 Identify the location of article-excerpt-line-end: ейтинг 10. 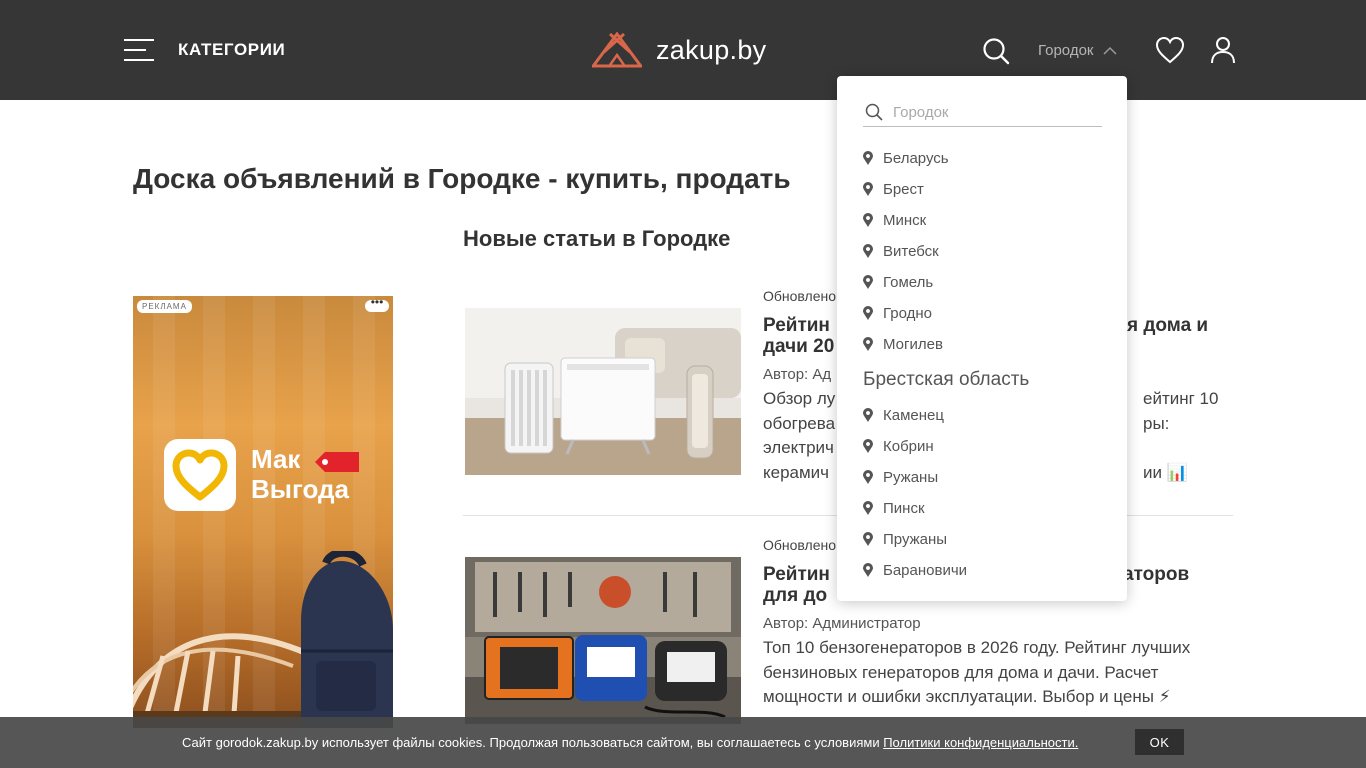
(1181, 398).